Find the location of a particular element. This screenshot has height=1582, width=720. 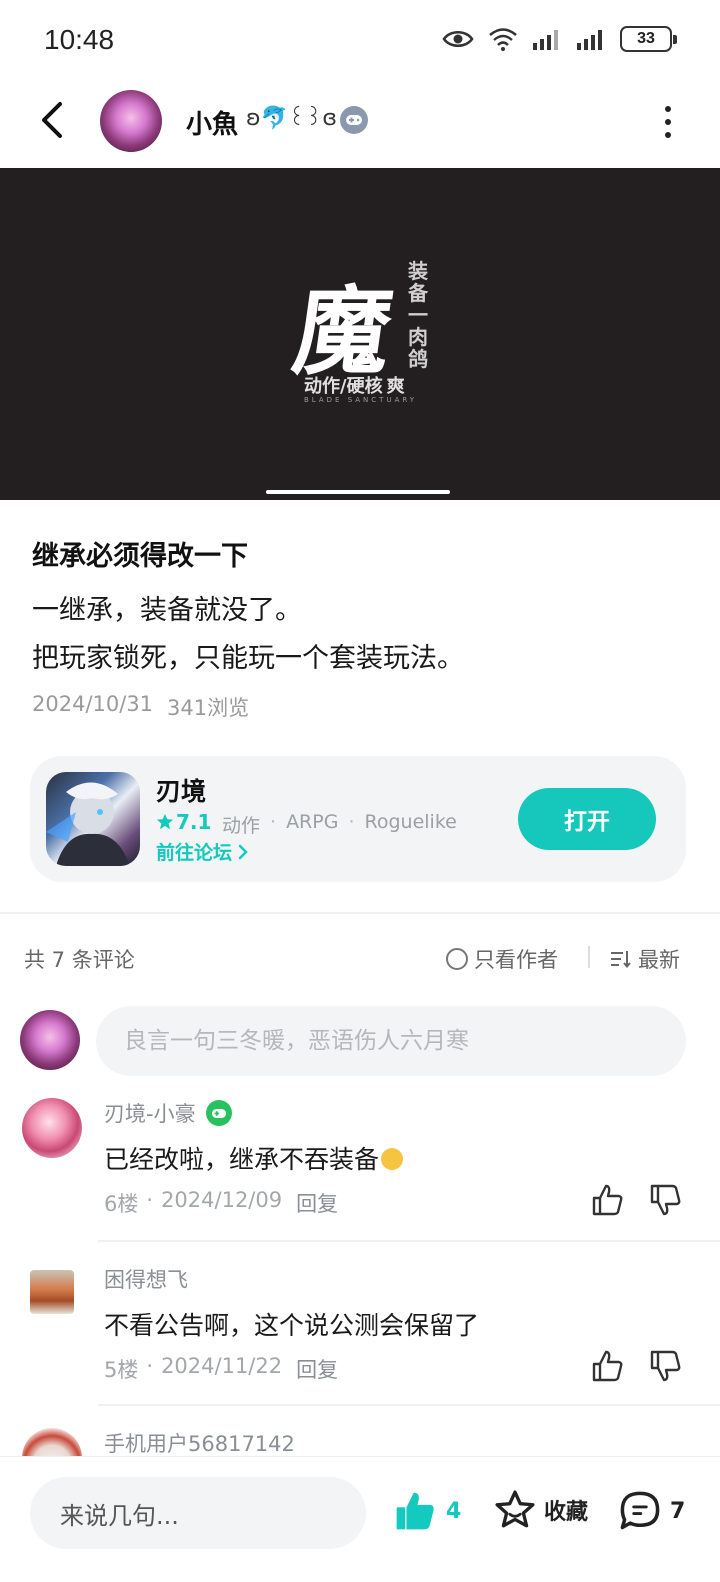

like-button: 4 is located at coordinates (426, 1511).